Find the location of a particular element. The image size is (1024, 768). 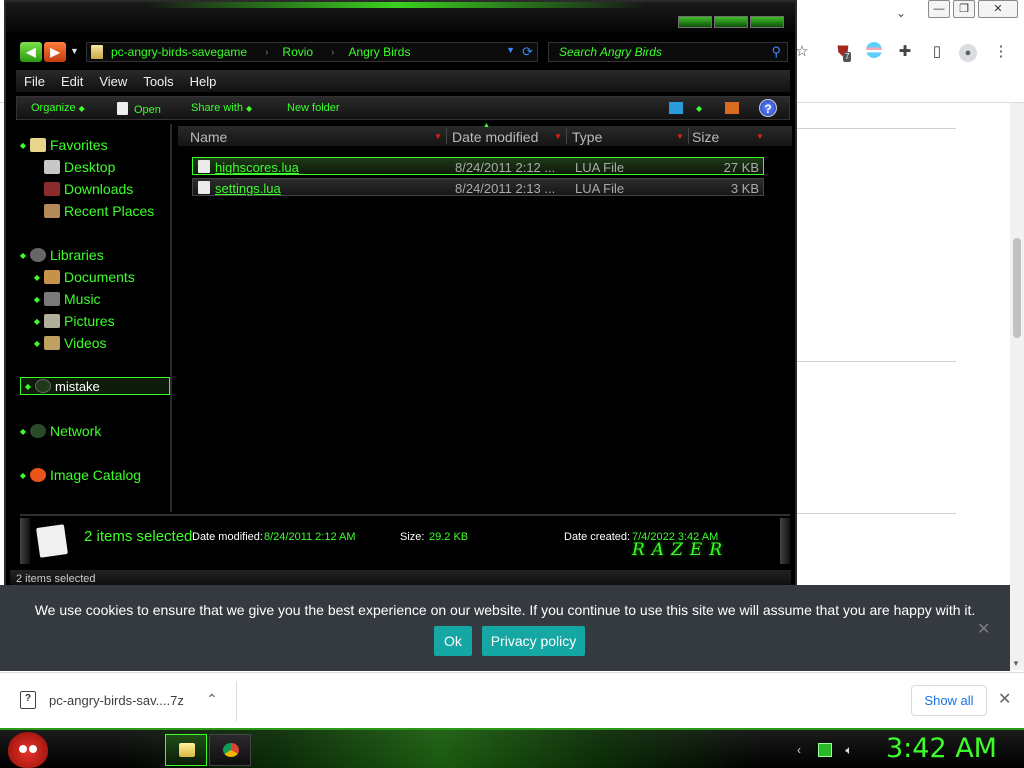

download-item-name: pc-angry-birds-sav....7z is located at coordinates (116, 700).